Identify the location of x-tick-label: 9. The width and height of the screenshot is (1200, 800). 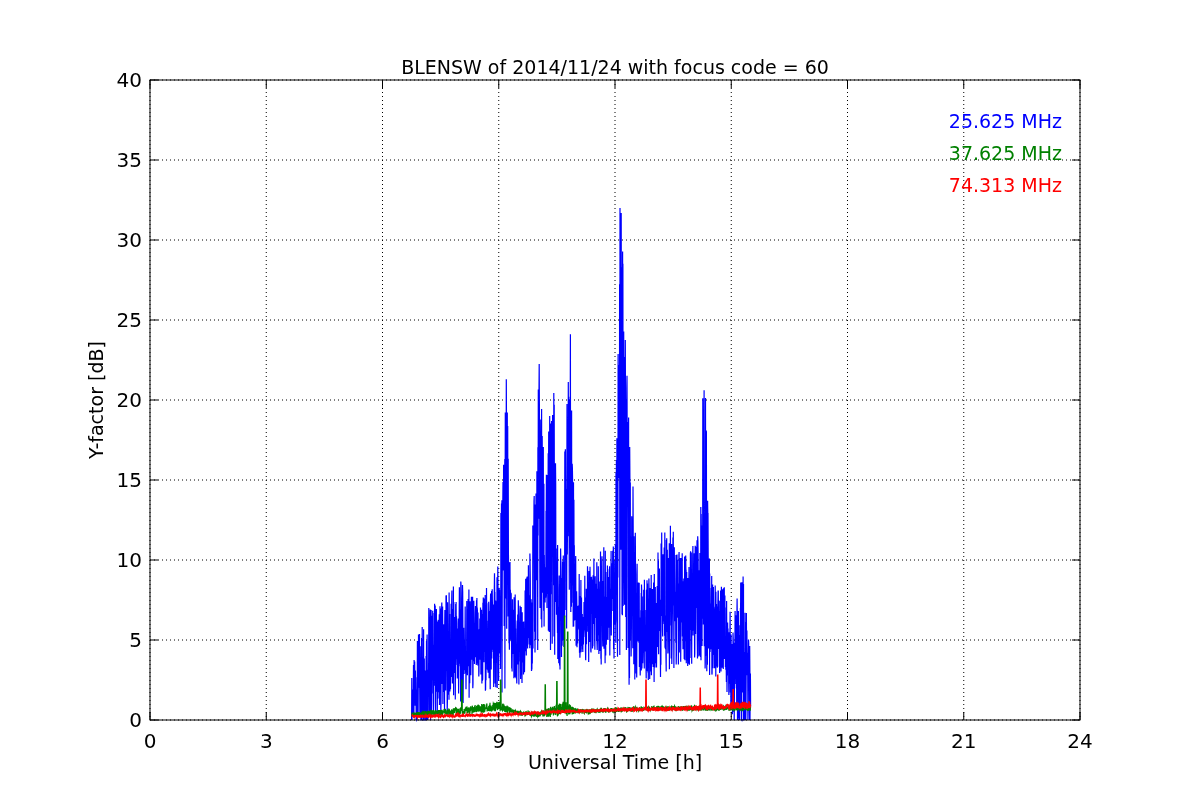
(499, 741).